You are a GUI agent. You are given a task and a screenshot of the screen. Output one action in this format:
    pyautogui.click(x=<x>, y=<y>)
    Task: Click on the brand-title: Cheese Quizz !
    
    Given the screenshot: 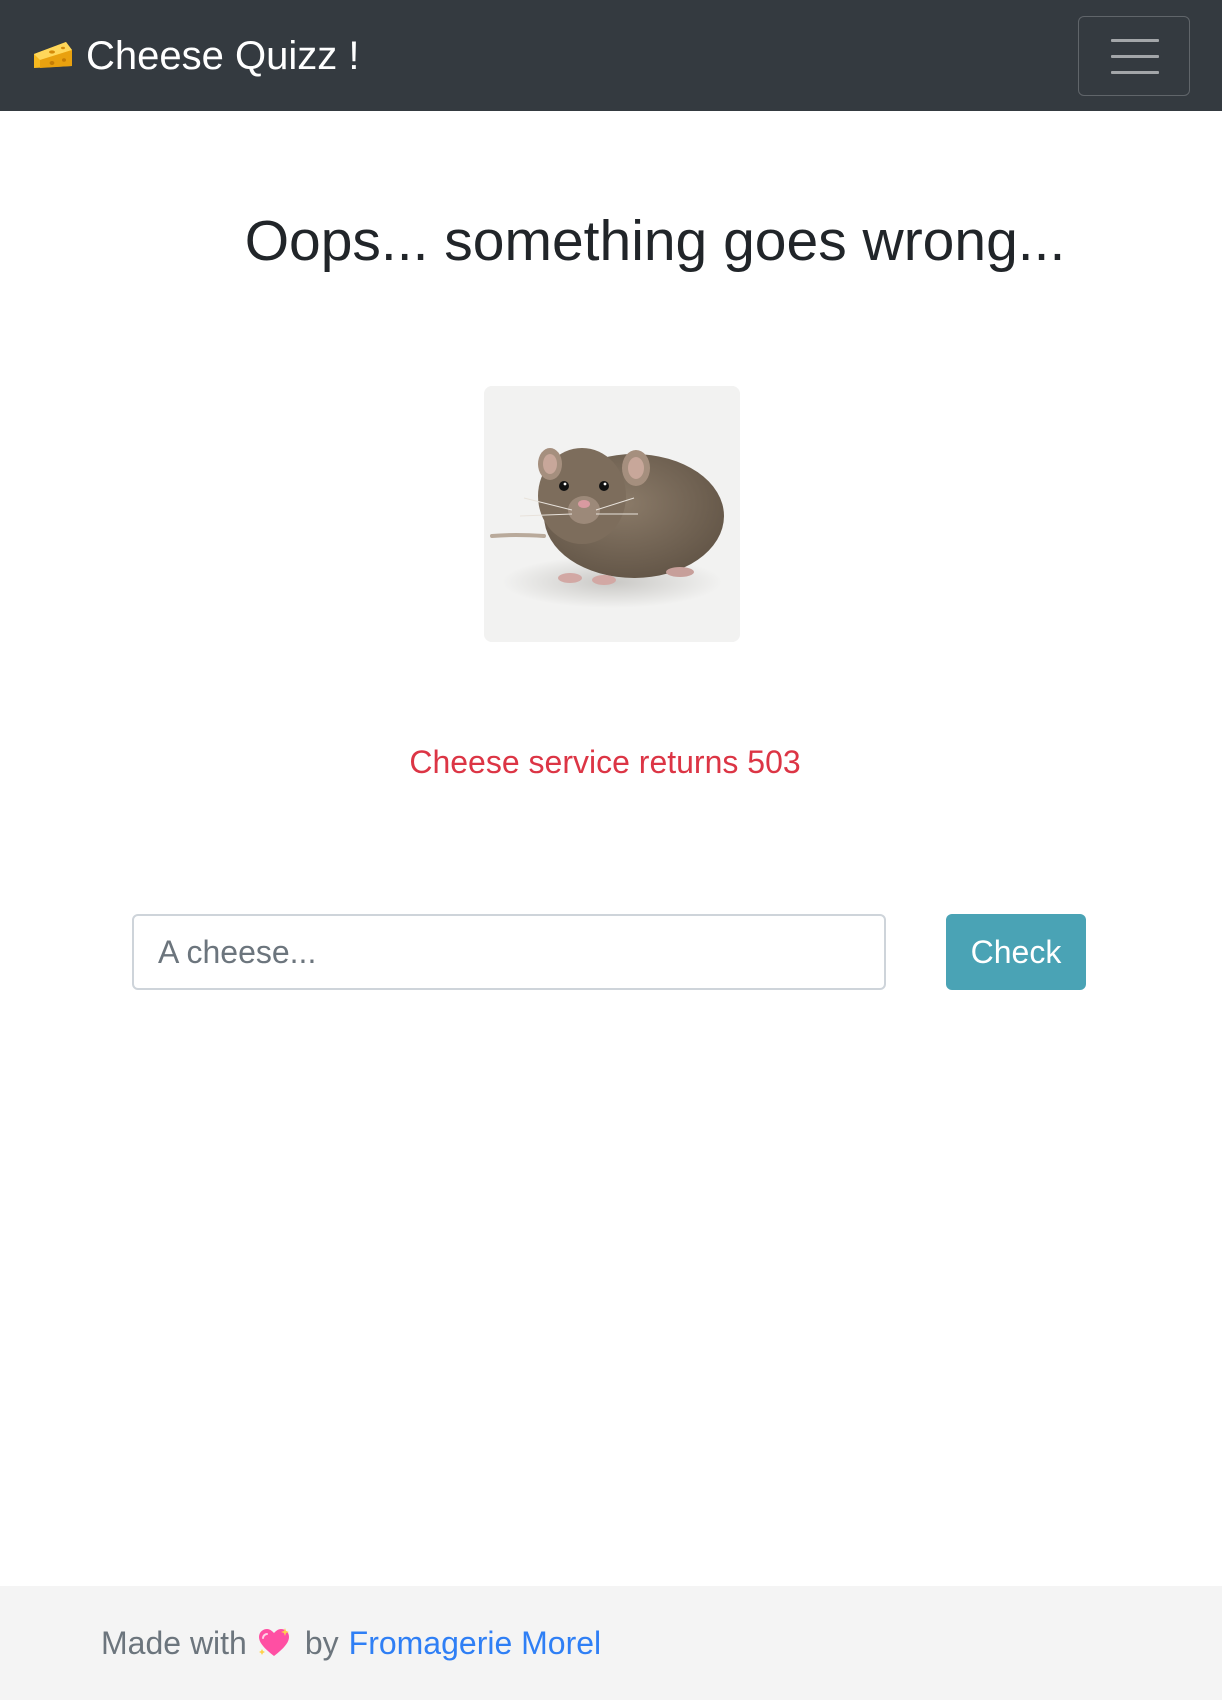 What is the action you would take?
    pyautogui.click(x=223, y=56)
    